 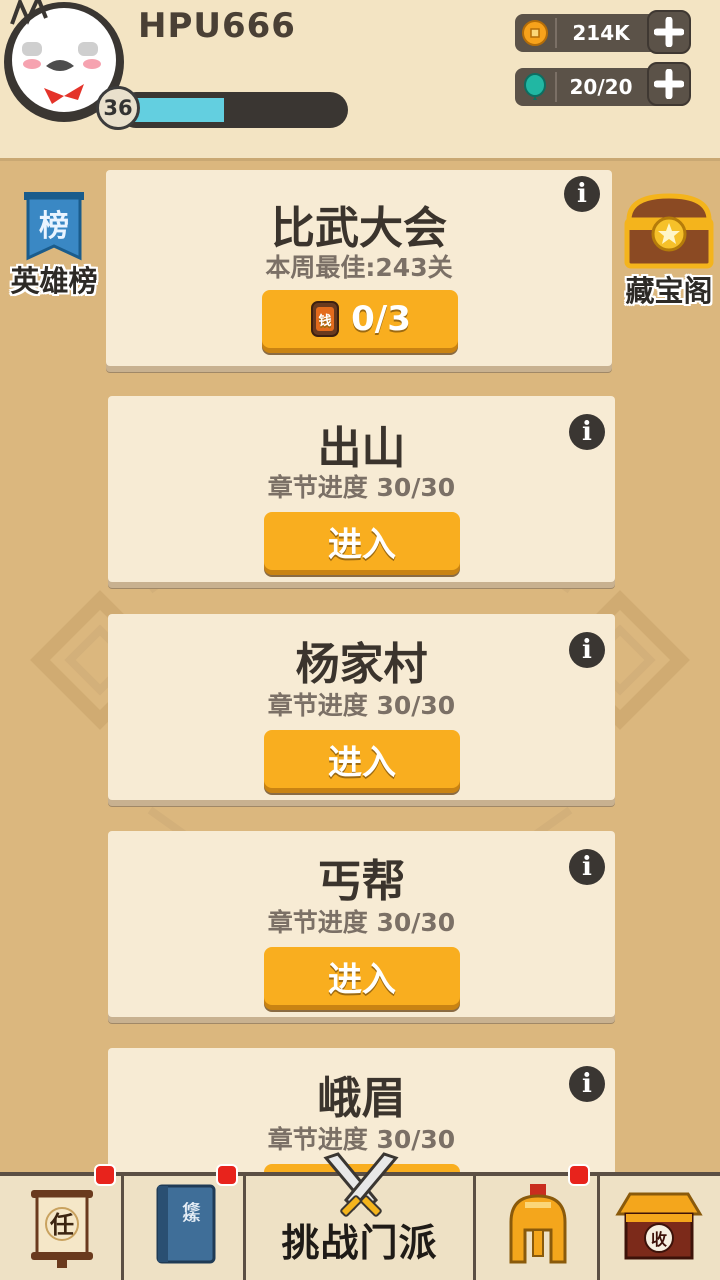 What do you see at coordinates (360, 80) in the screenshot?
I see `player-header: 36 HPU666 214K 20/20` at bounding box center [360, 80].